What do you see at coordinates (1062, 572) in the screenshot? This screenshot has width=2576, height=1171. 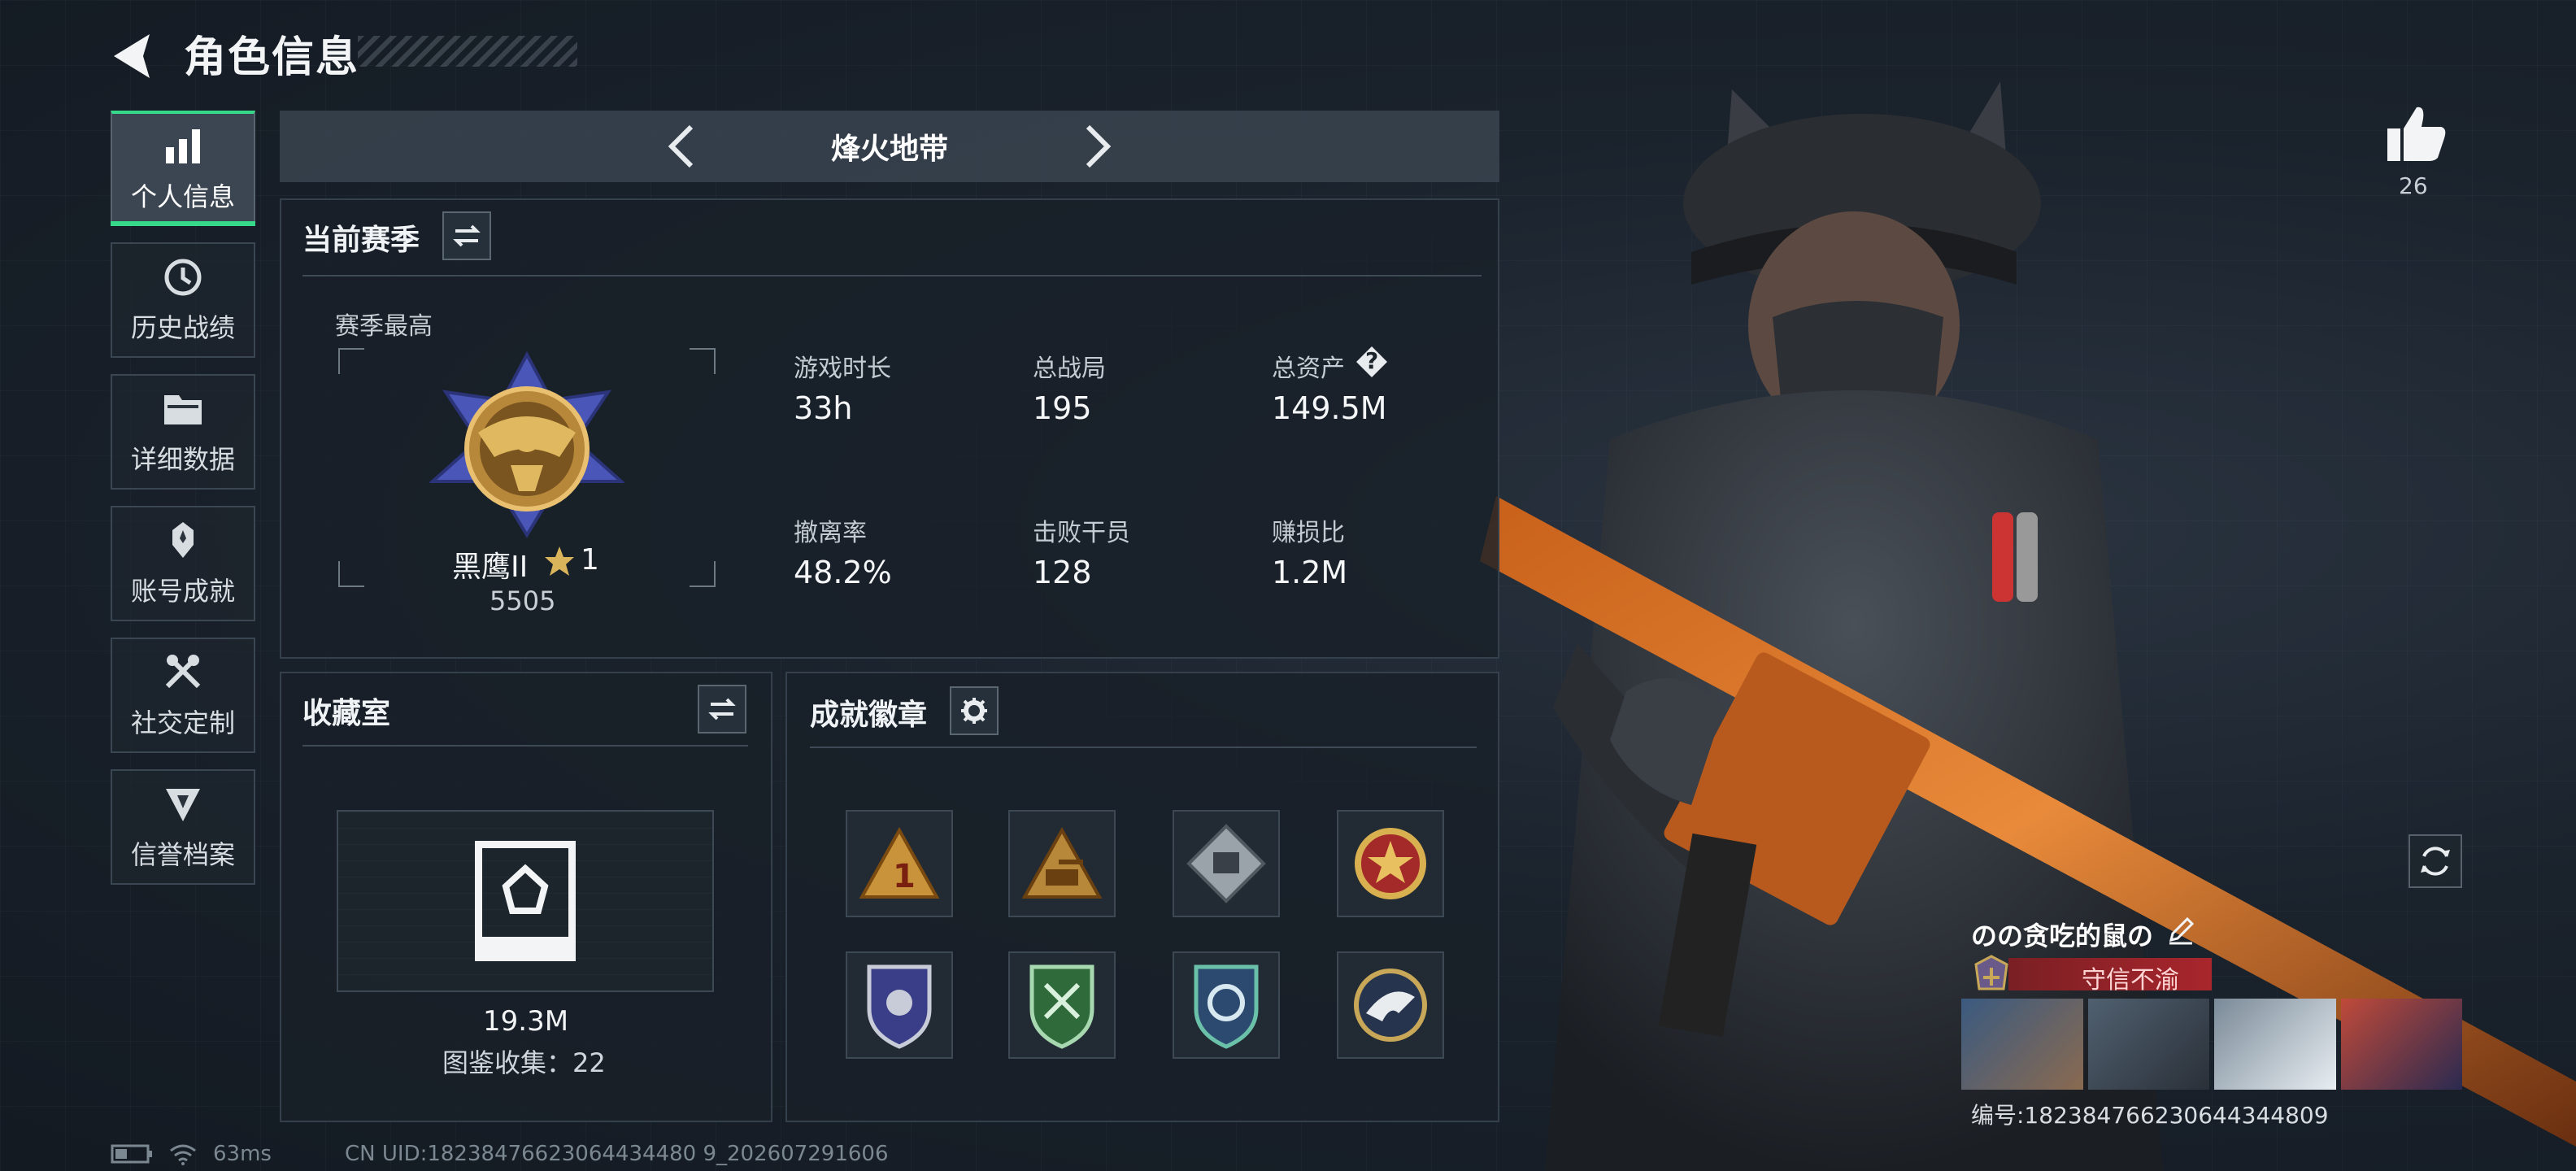 I see `stat-value-operators-defeated: 128` at bounding box center [1062, 572].